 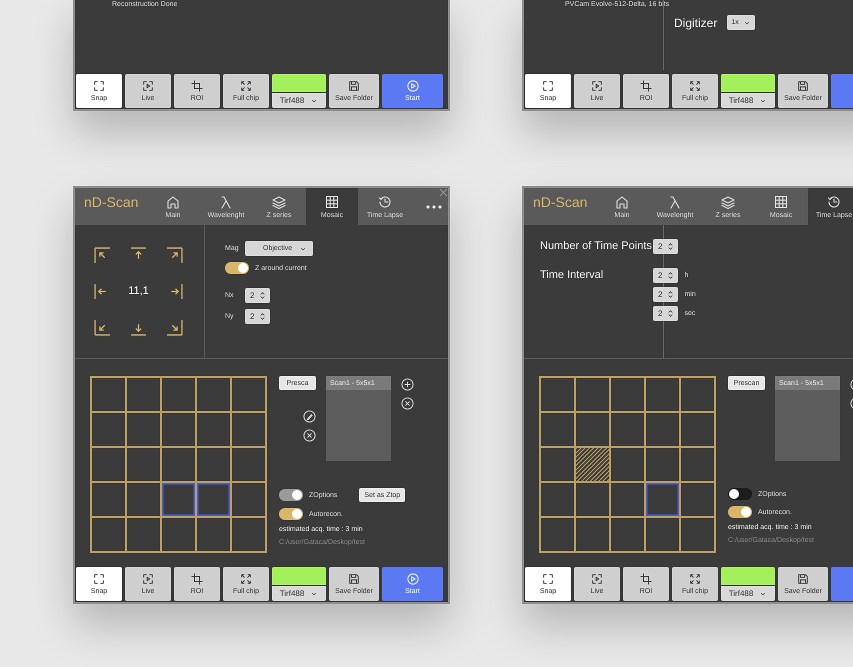 What do you see at coordinates (675, 201) in the screenshot?
I see `lambda-icon` at bounding box center [675, 201].